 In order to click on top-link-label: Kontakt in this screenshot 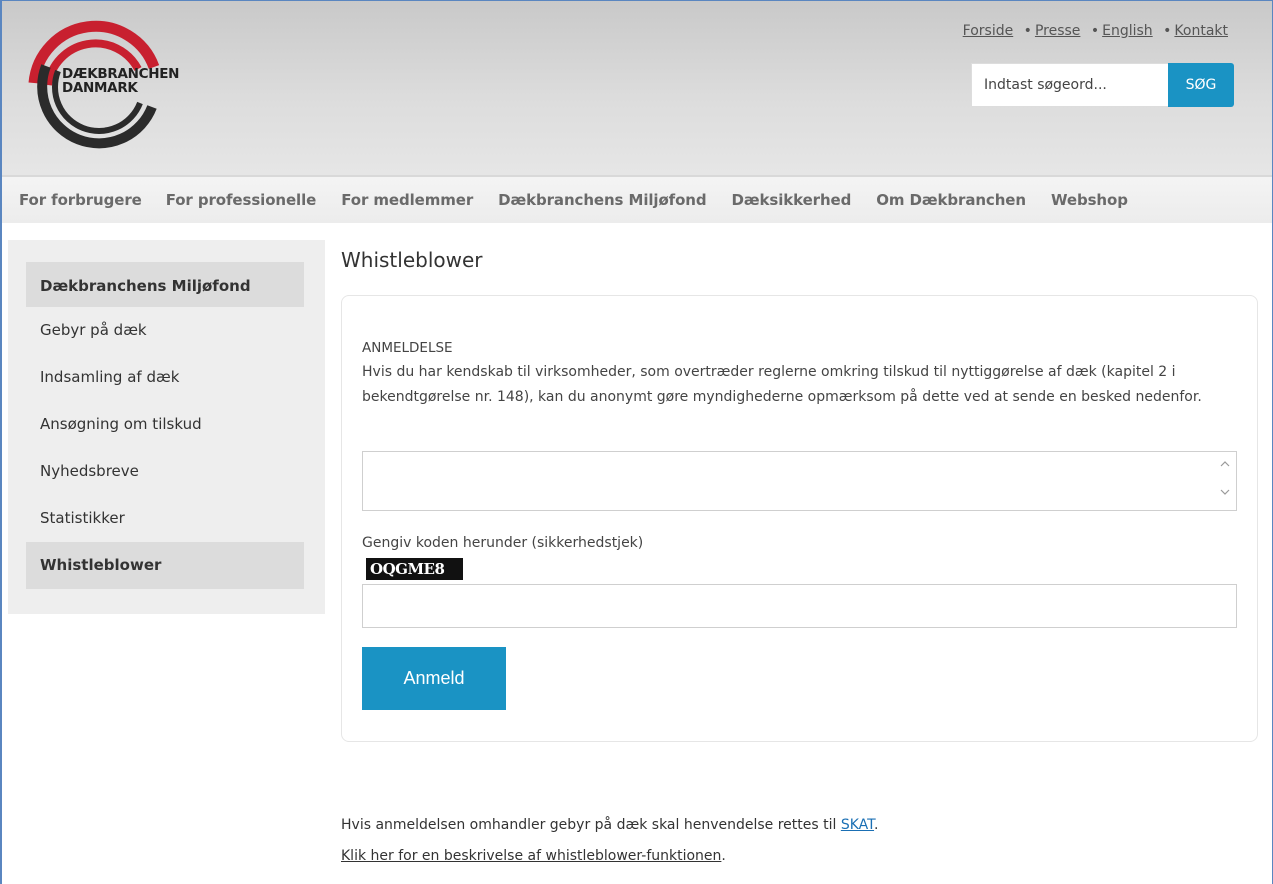, I will do `click(1201, 31)`.